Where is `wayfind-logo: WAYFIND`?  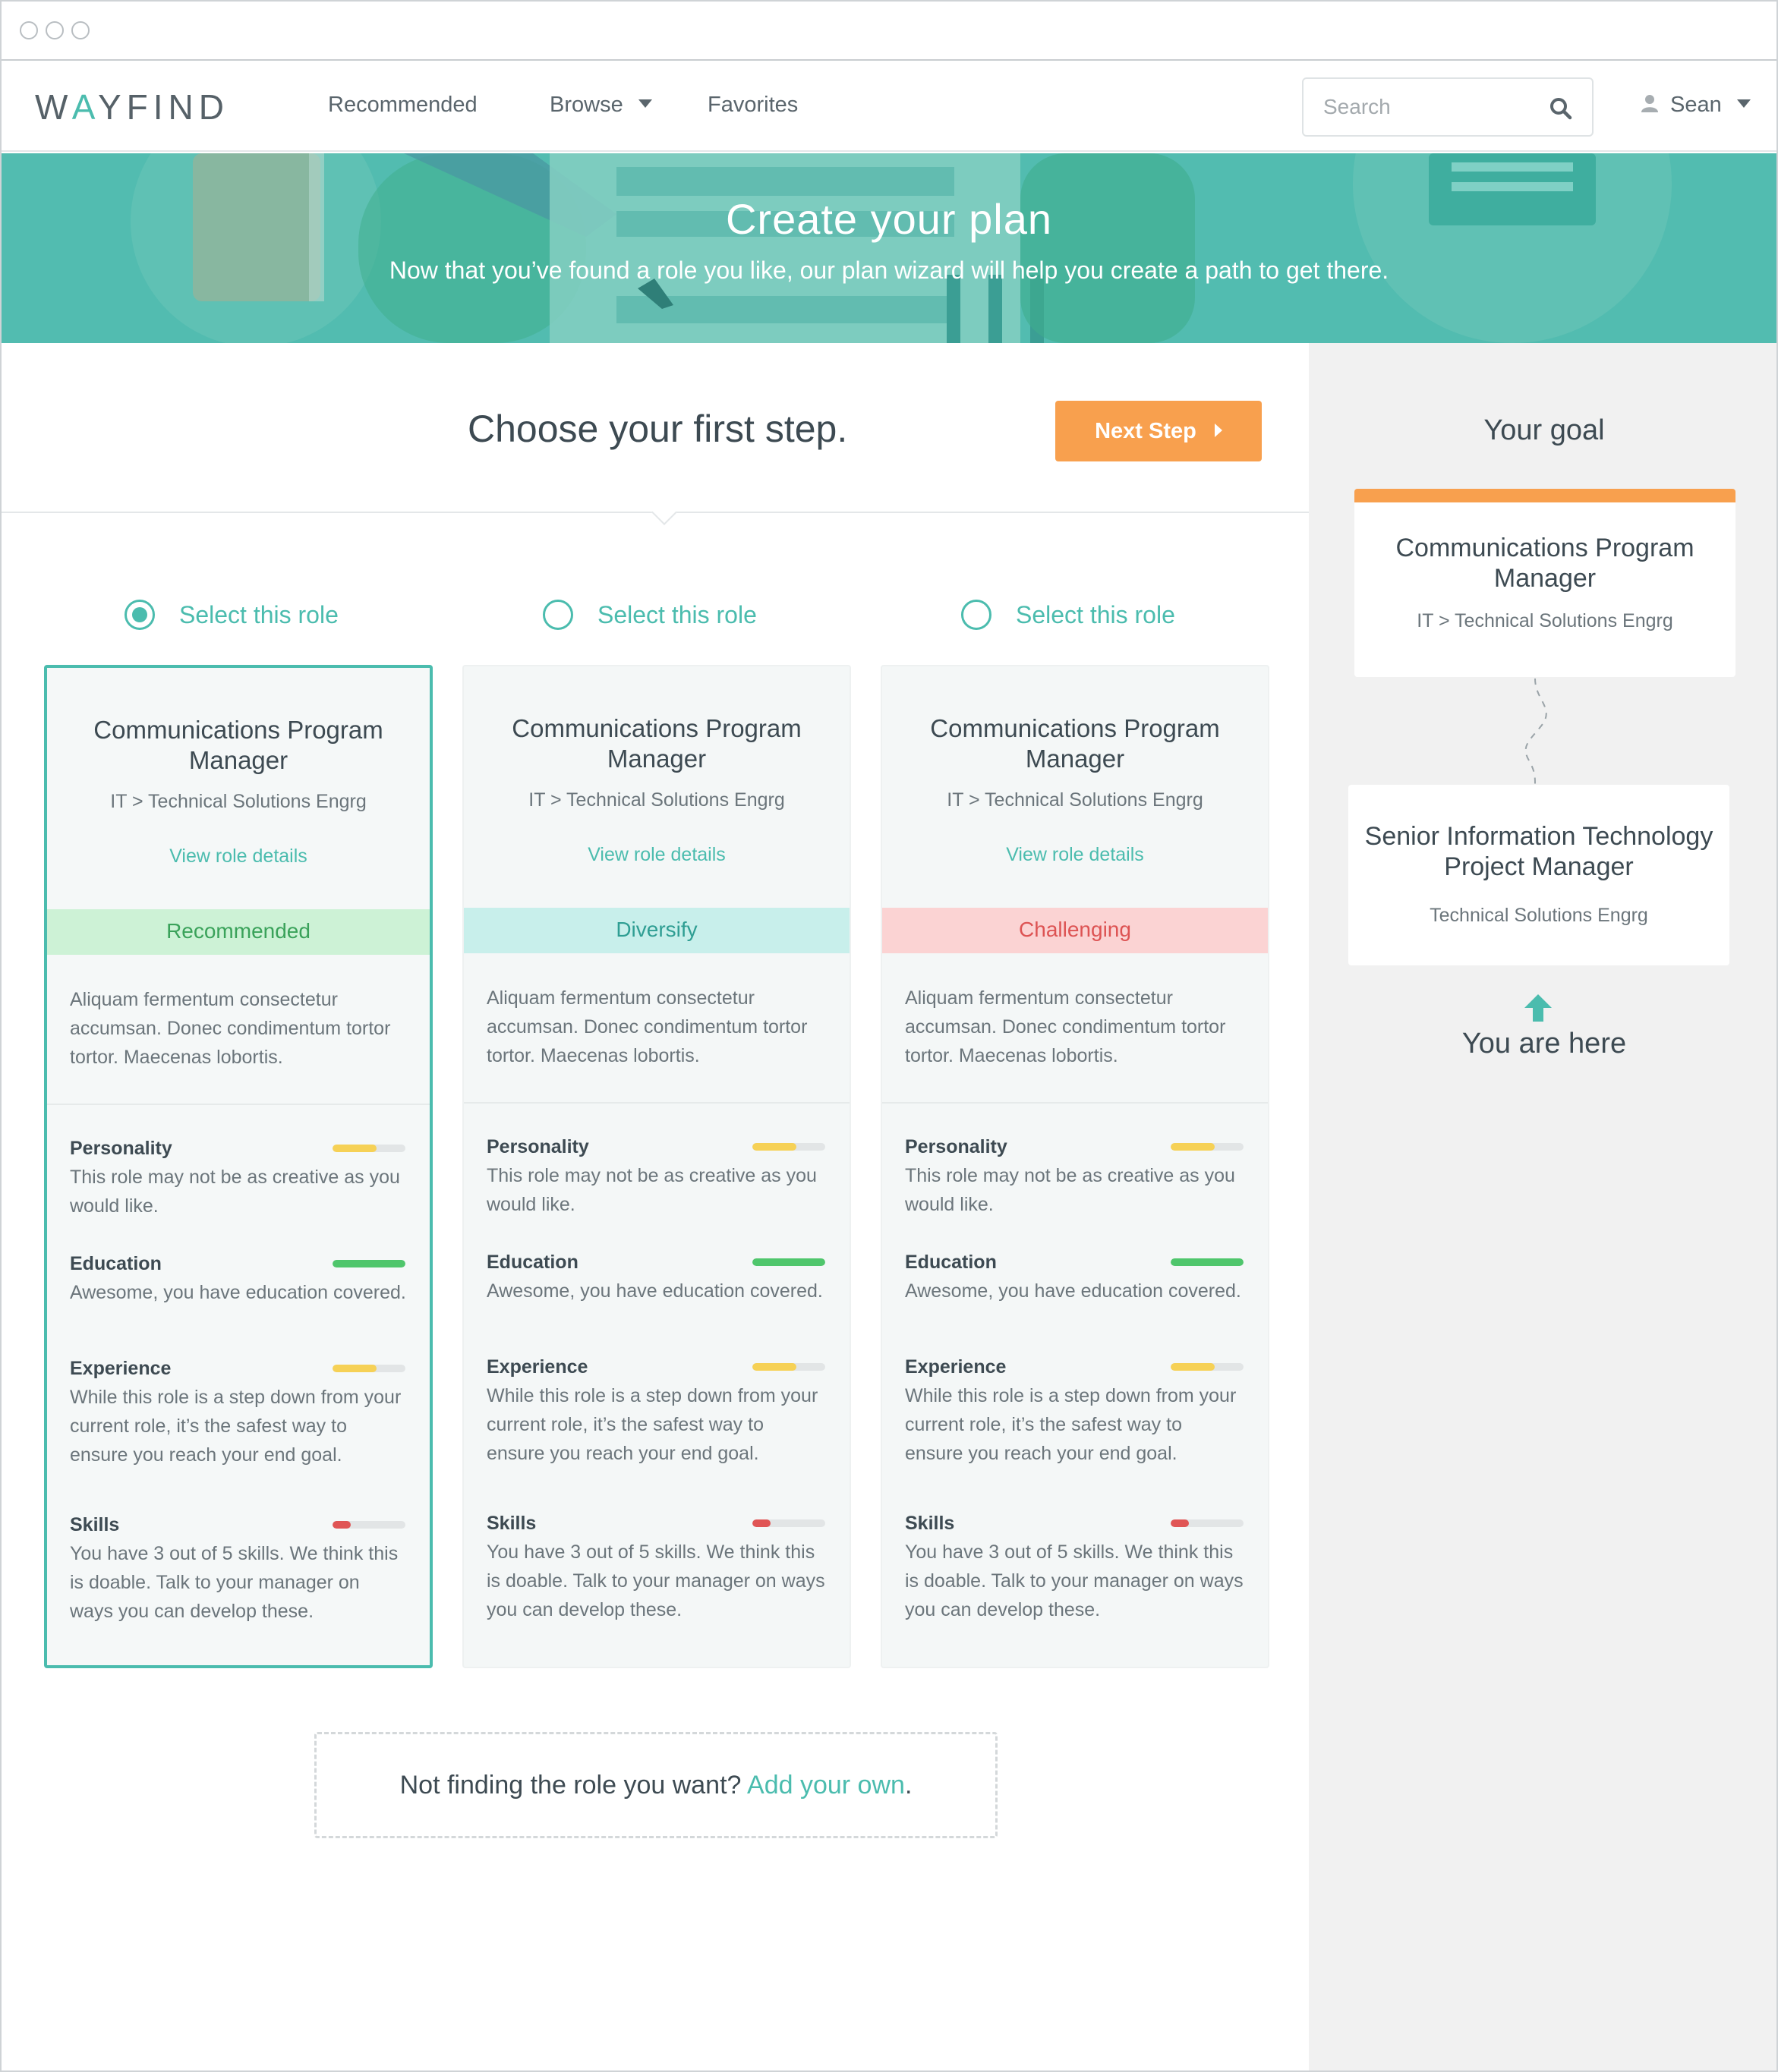
wayfind-logo: WAYFIND is located at coordinates (132, 107).